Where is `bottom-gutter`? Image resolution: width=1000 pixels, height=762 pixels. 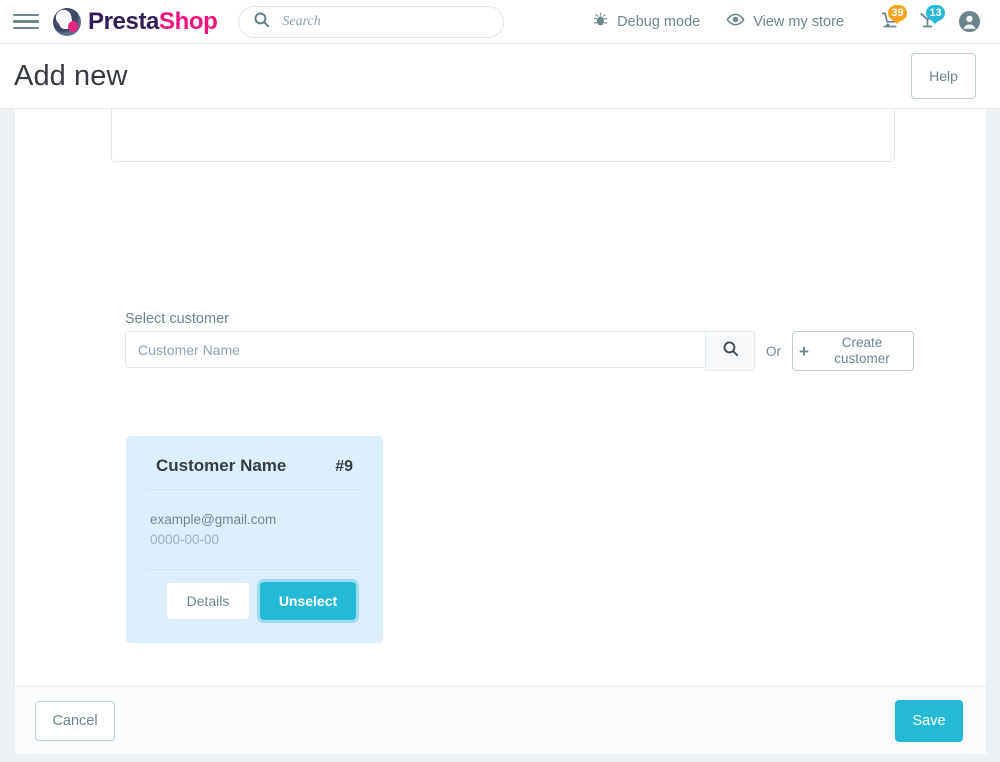 bottom-gutter is located at coordinates (500, 758).